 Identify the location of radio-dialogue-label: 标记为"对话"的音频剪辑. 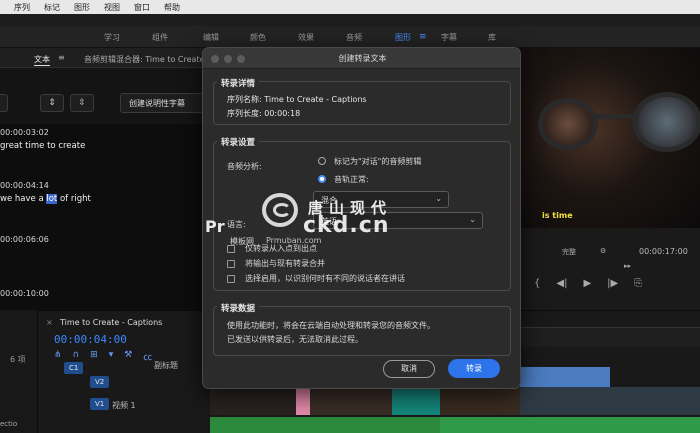
(378, 161).